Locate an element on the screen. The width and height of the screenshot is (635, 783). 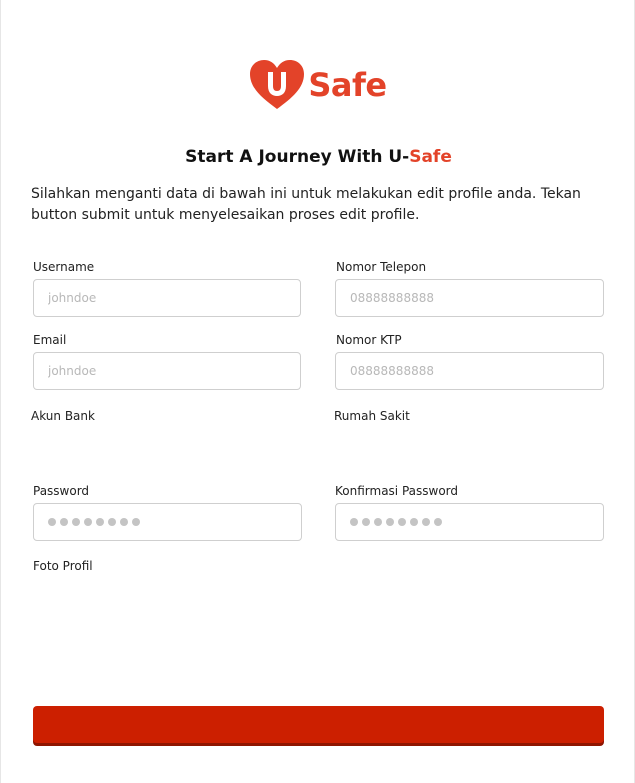
ktp-label: Nomor KTP is located at coordinates (369, 340).